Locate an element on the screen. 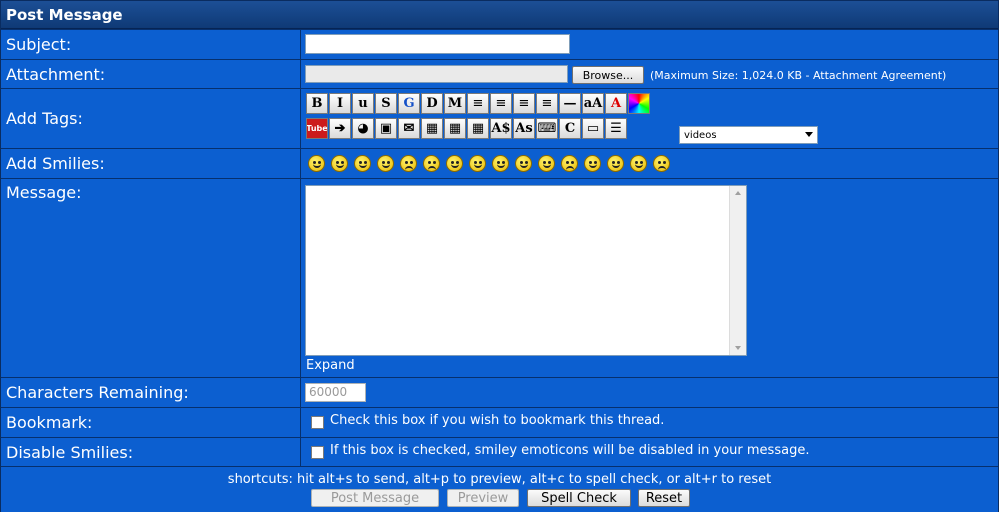 Image resolution: width=999 pixels, height=512 pixels. superscript-icon: A$ is located at coordinates (501, 128).